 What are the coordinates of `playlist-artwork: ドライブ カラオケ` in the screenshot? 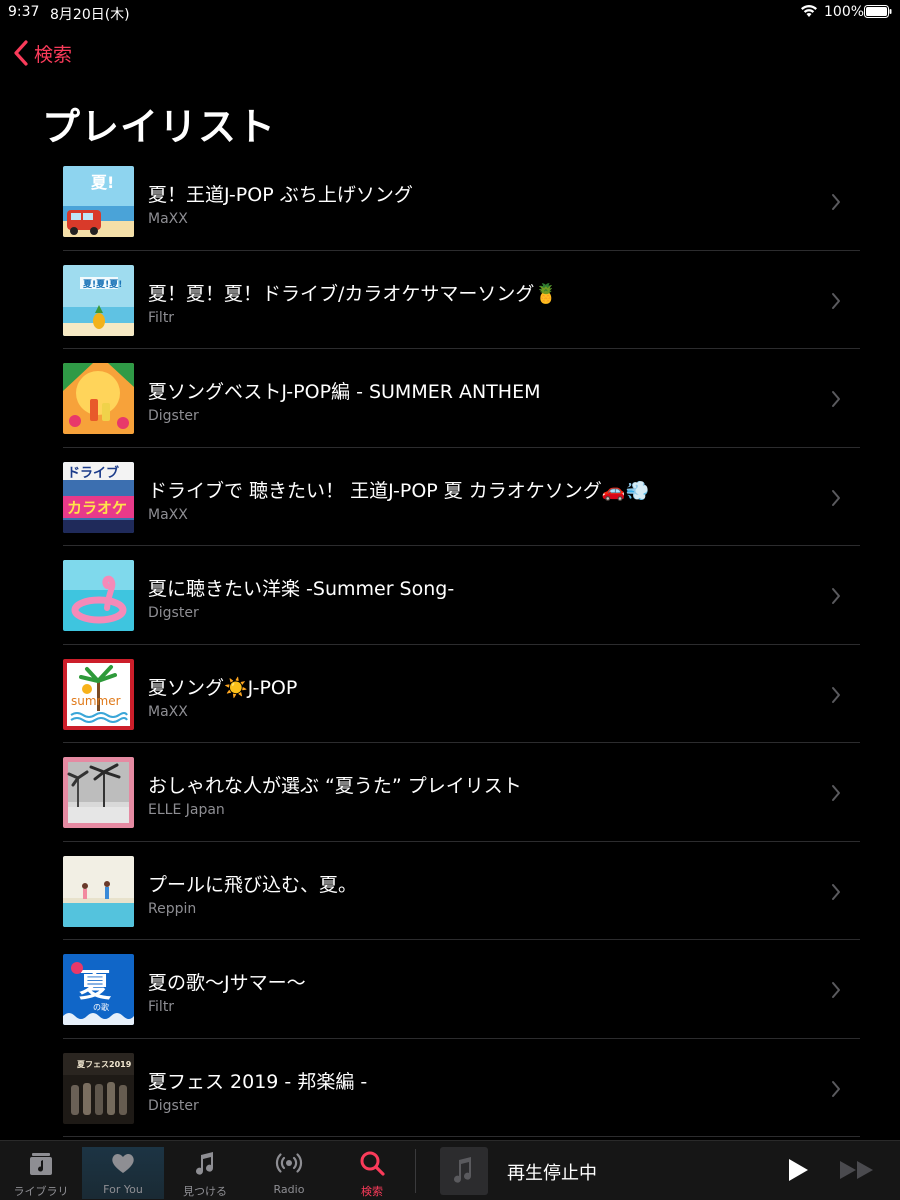 It's located at (98, 497).